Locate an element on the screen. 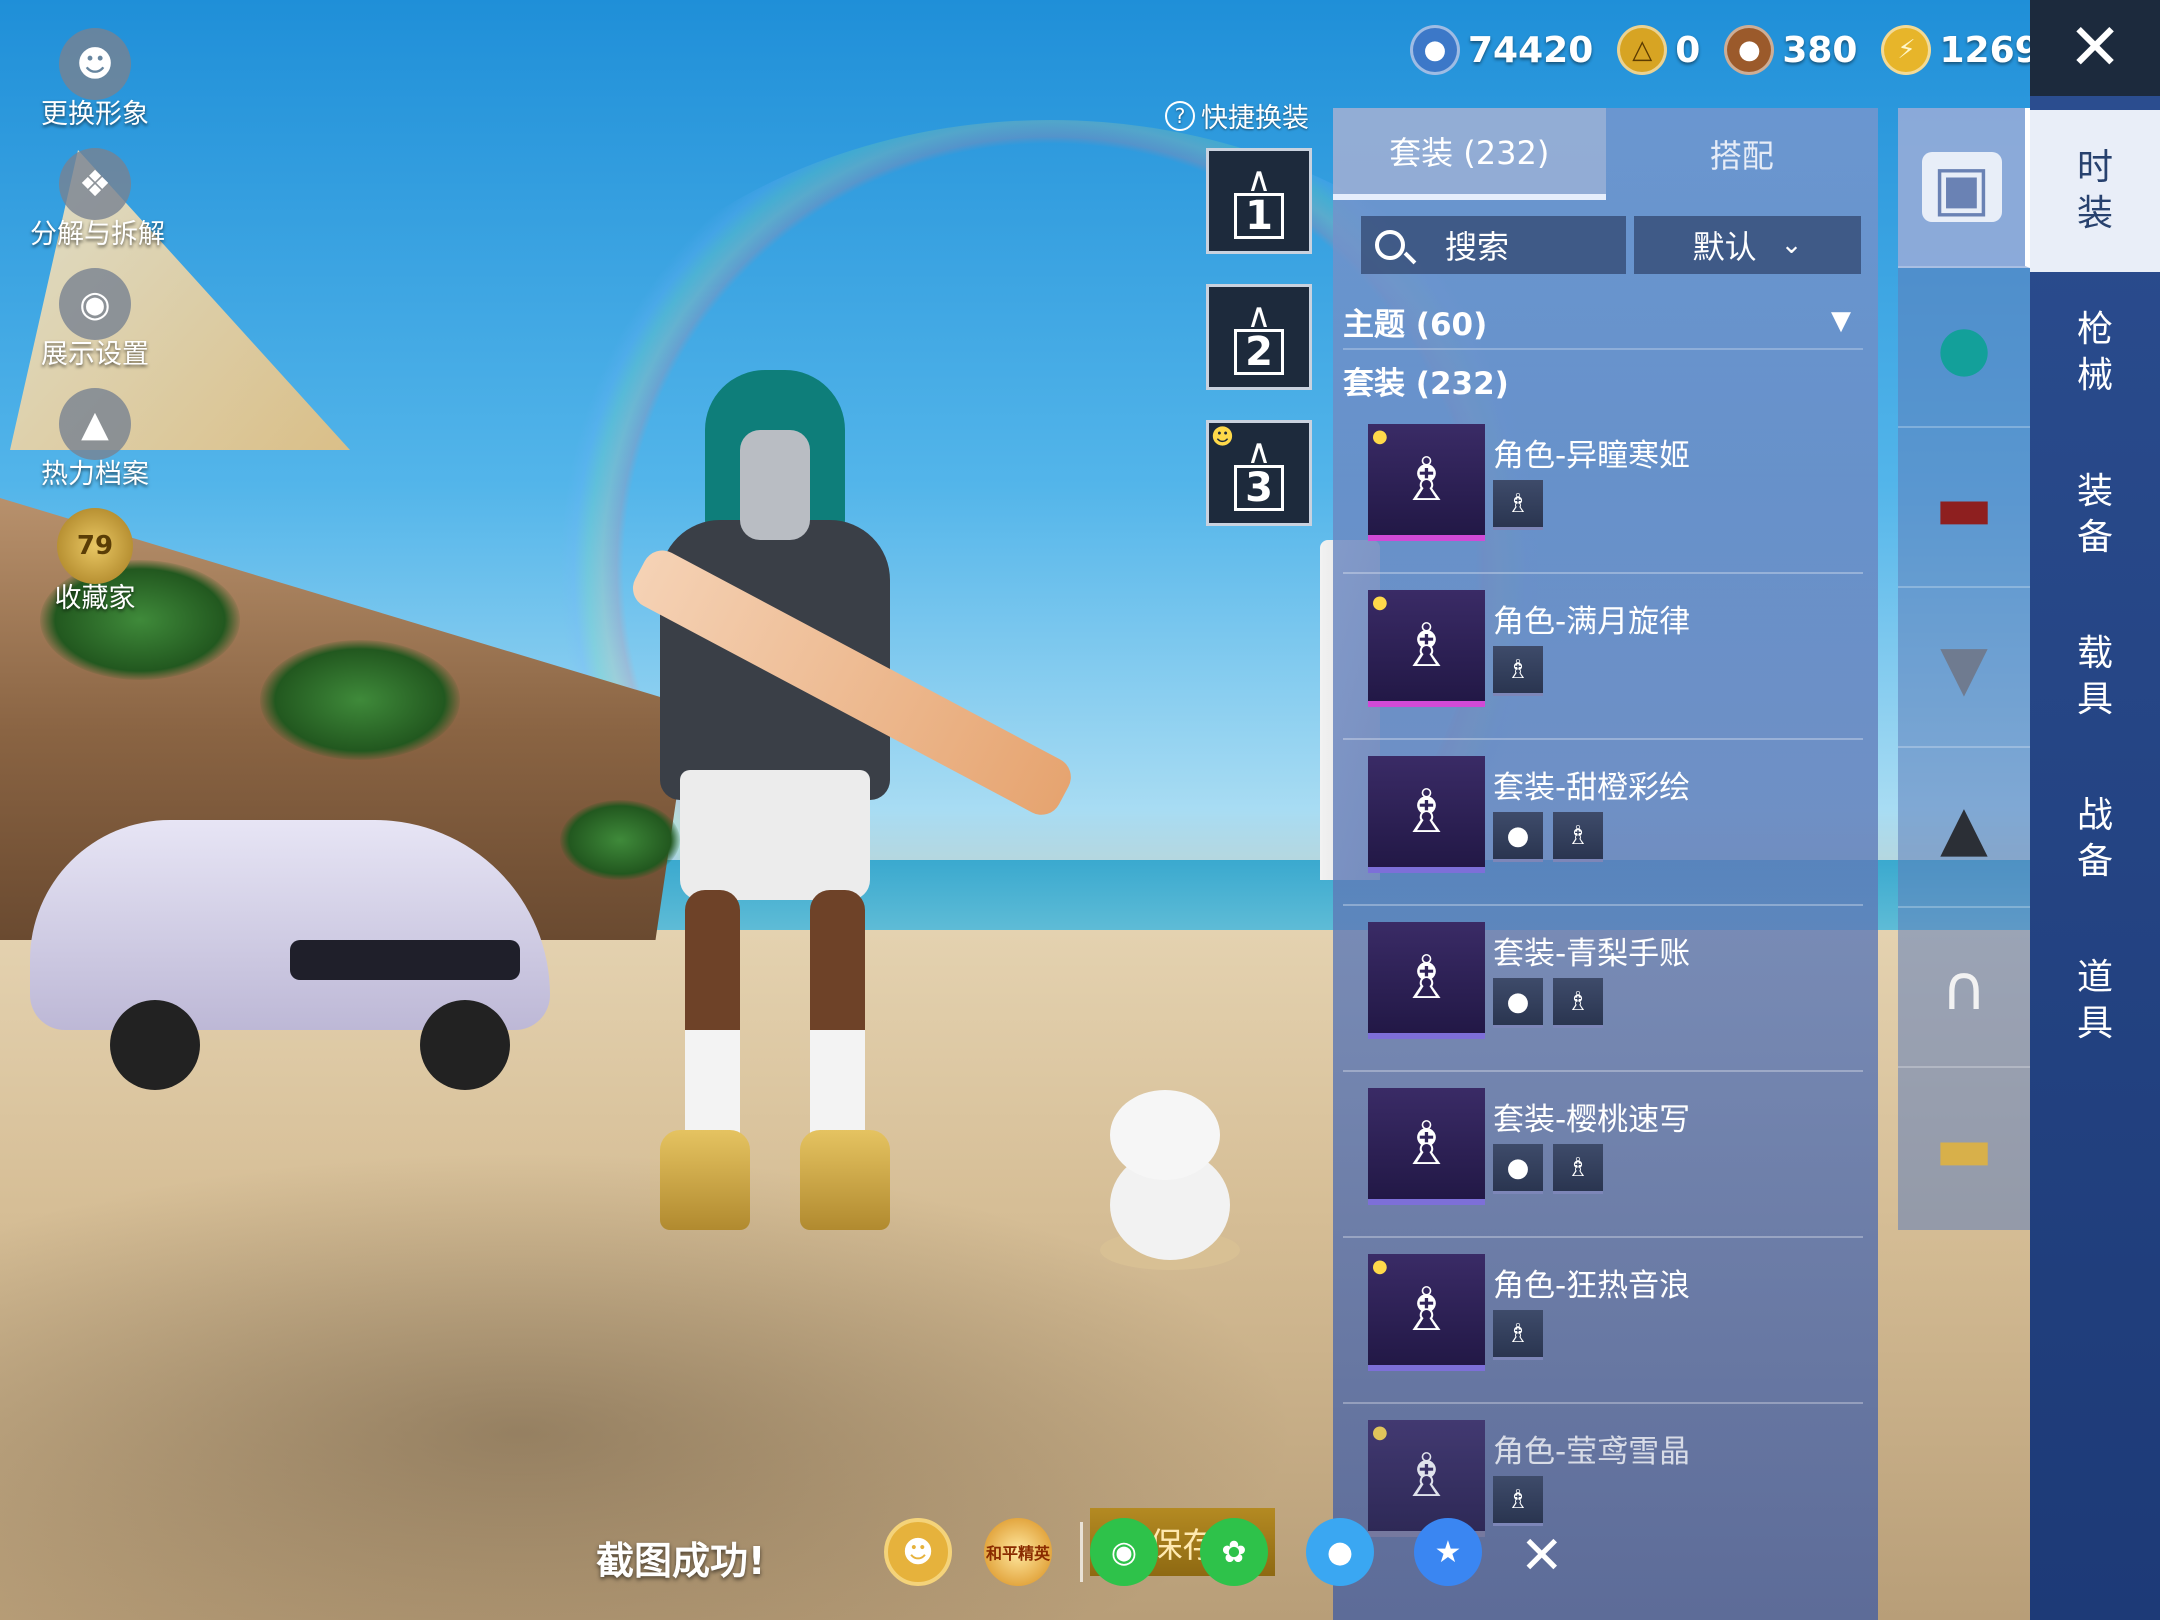  decompose-button: ❖ 分解与拆解 is located at coordinates (97, 199).